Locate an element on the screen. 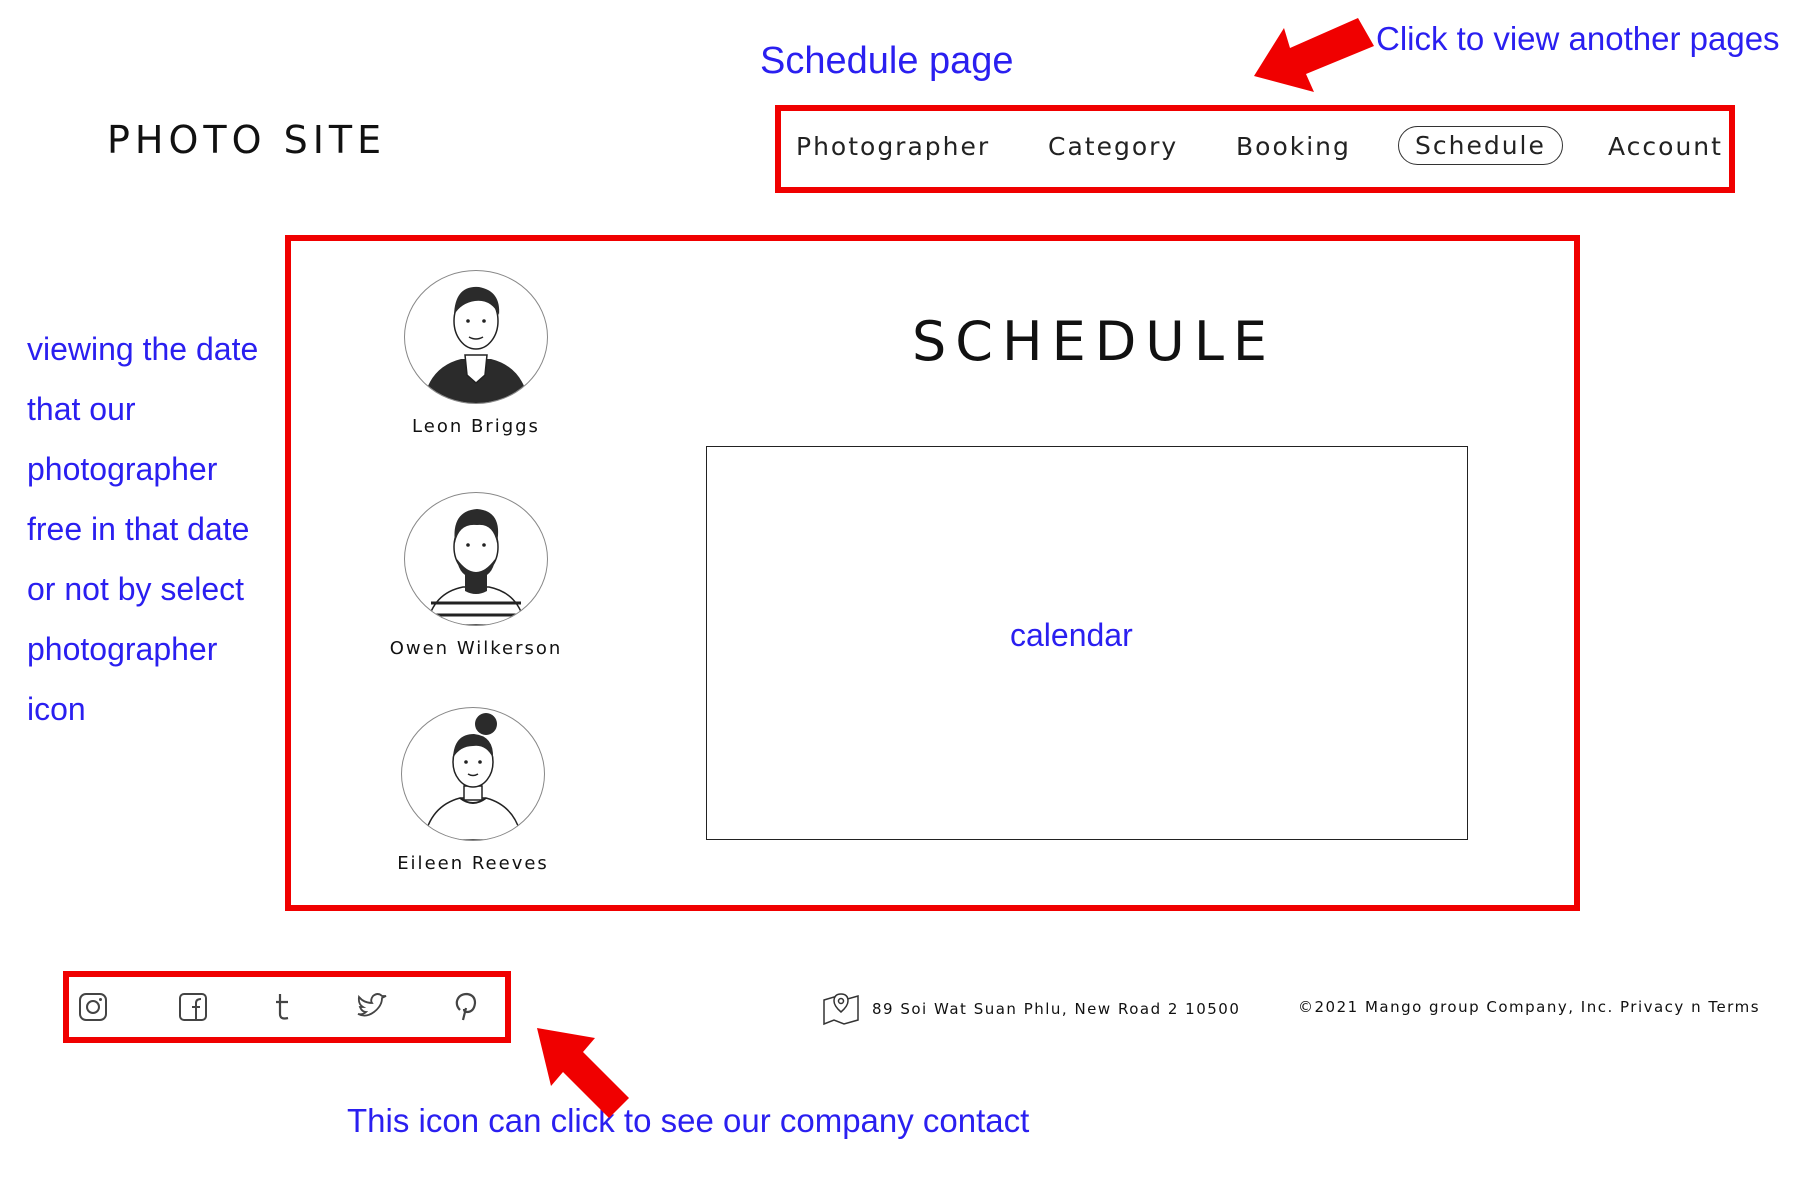 The width and height of the screenshot is (1800, 1200). map-pin-icon is located at coordinates (841, 1009).